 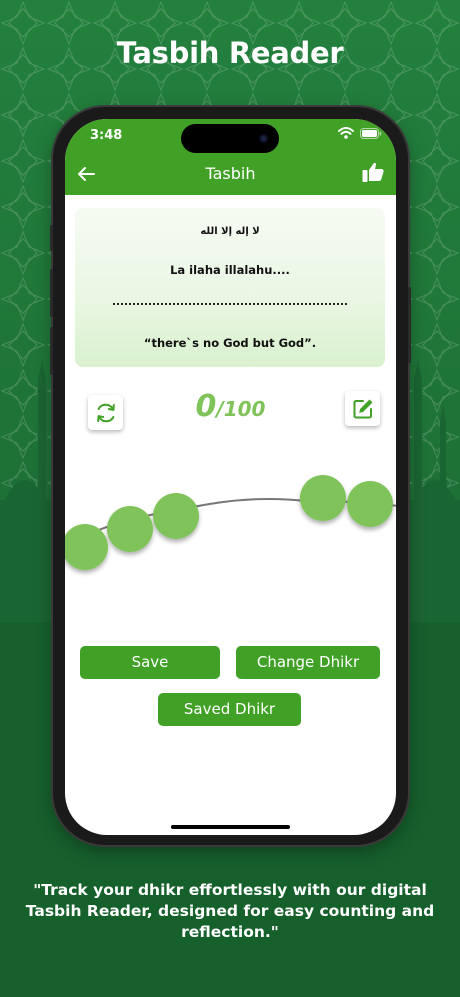 What do you see at coordinates (409, 325) in the screenshot?
I see `phone-power-button` at bounding box center [409, 325].